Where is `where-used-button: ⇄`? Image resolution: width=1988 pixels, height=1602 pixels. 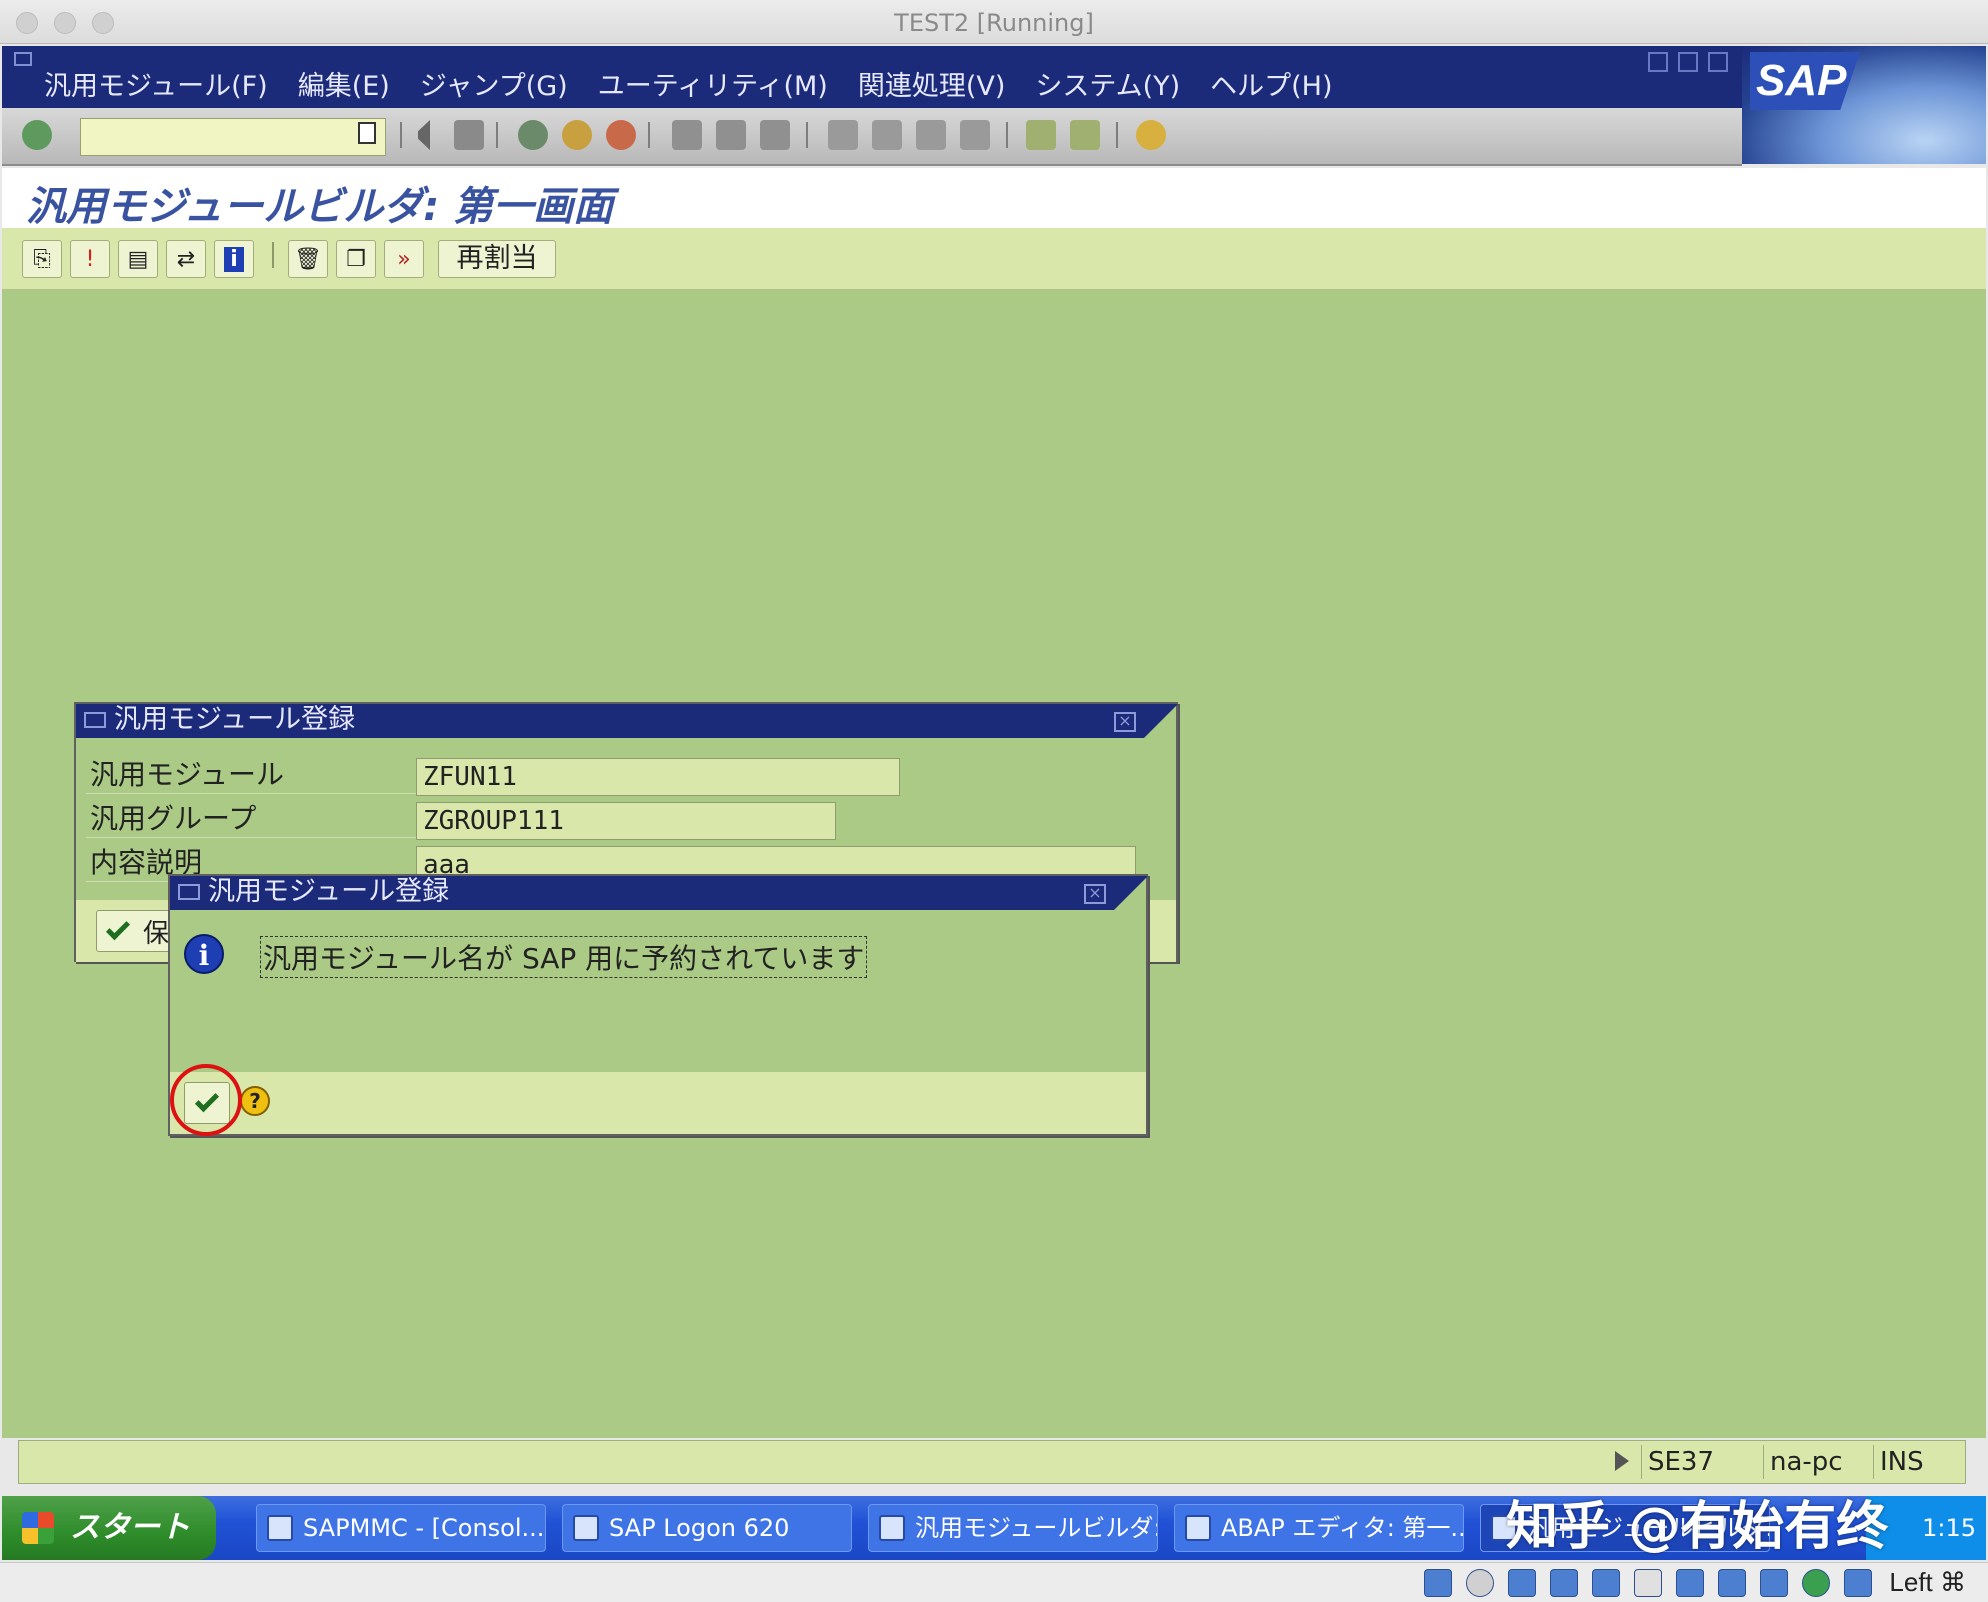 where-used-button: ⇄ is located at coordinates (186, 259).